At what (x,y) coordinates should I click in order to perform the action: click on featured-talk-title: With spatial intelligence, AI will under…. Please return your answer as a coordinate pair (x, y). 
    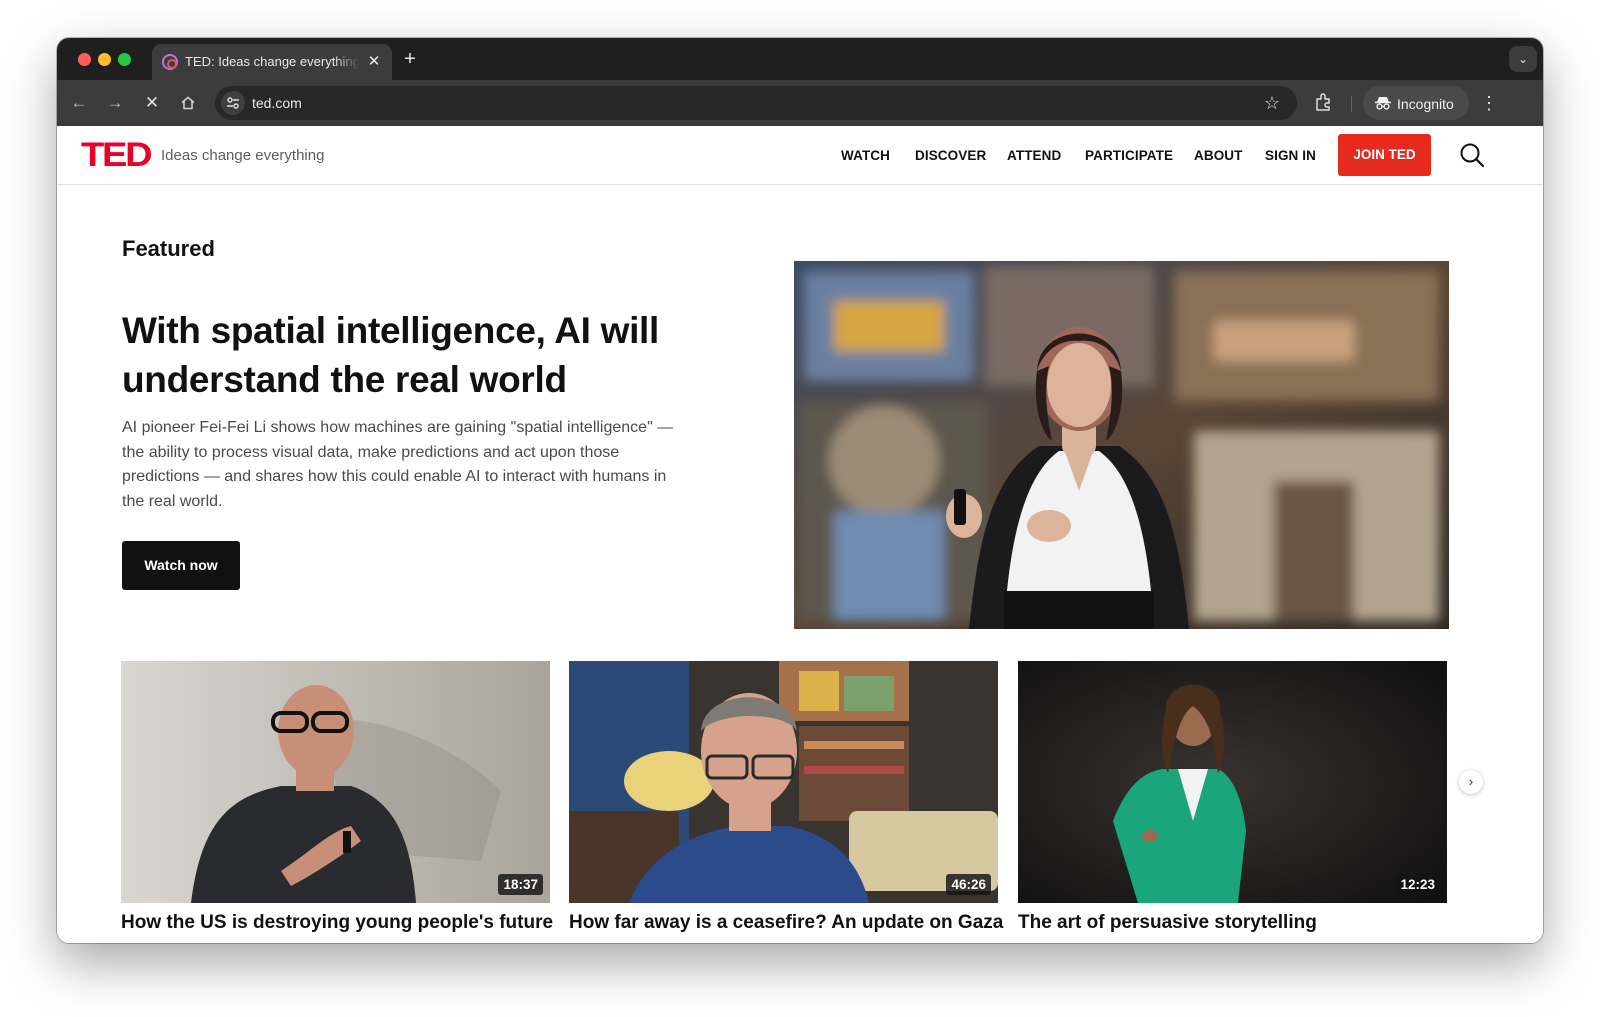
    Looking at the image, I should click on (407, 355).